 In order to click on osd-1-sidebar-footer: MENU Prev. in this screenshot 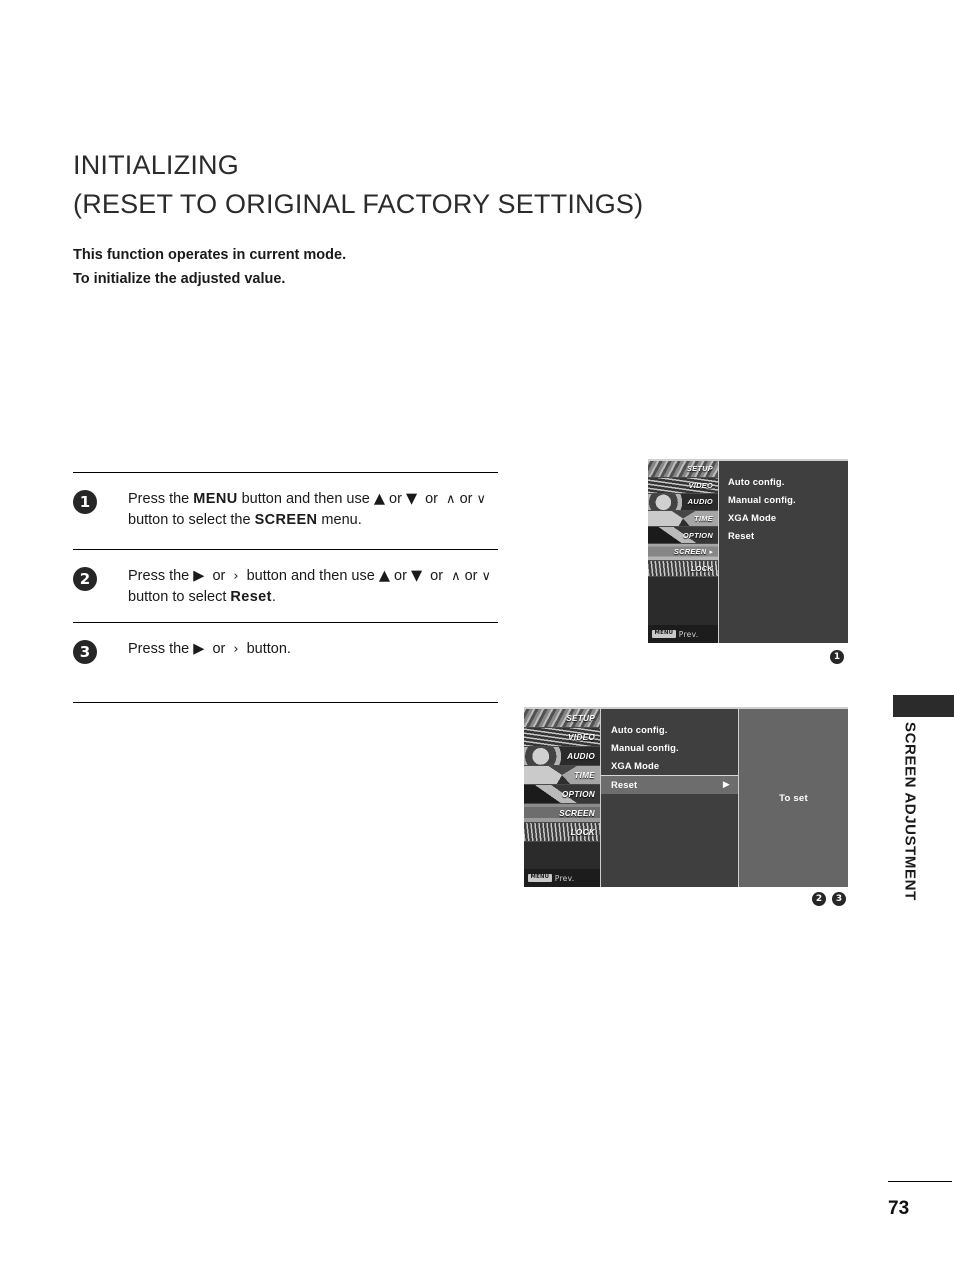, I will do `click(683, 634)`.